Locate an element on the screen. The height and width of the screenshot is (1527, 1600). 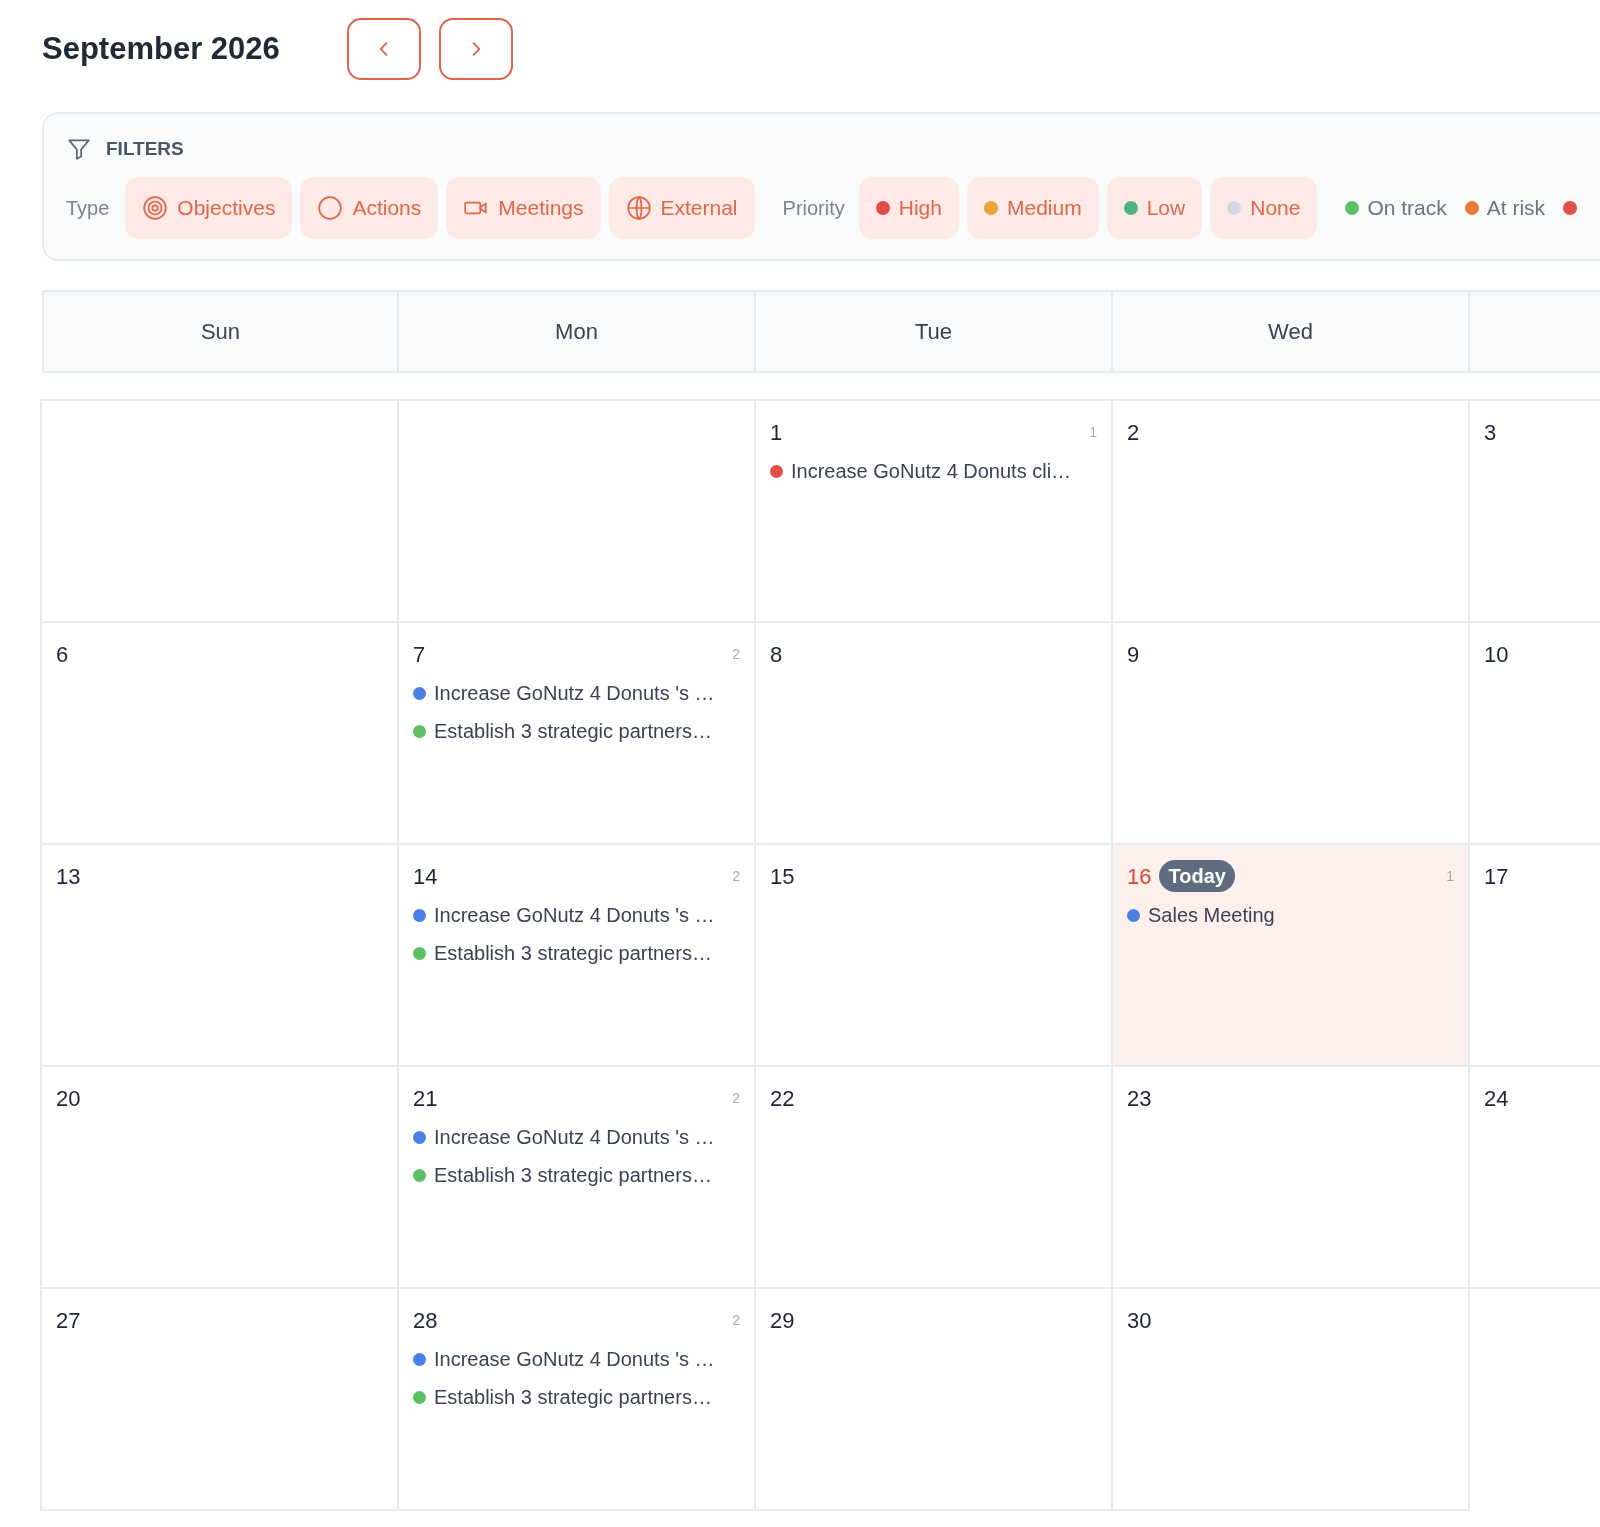
status-filter: On track is located at coordinates (1396, 208).